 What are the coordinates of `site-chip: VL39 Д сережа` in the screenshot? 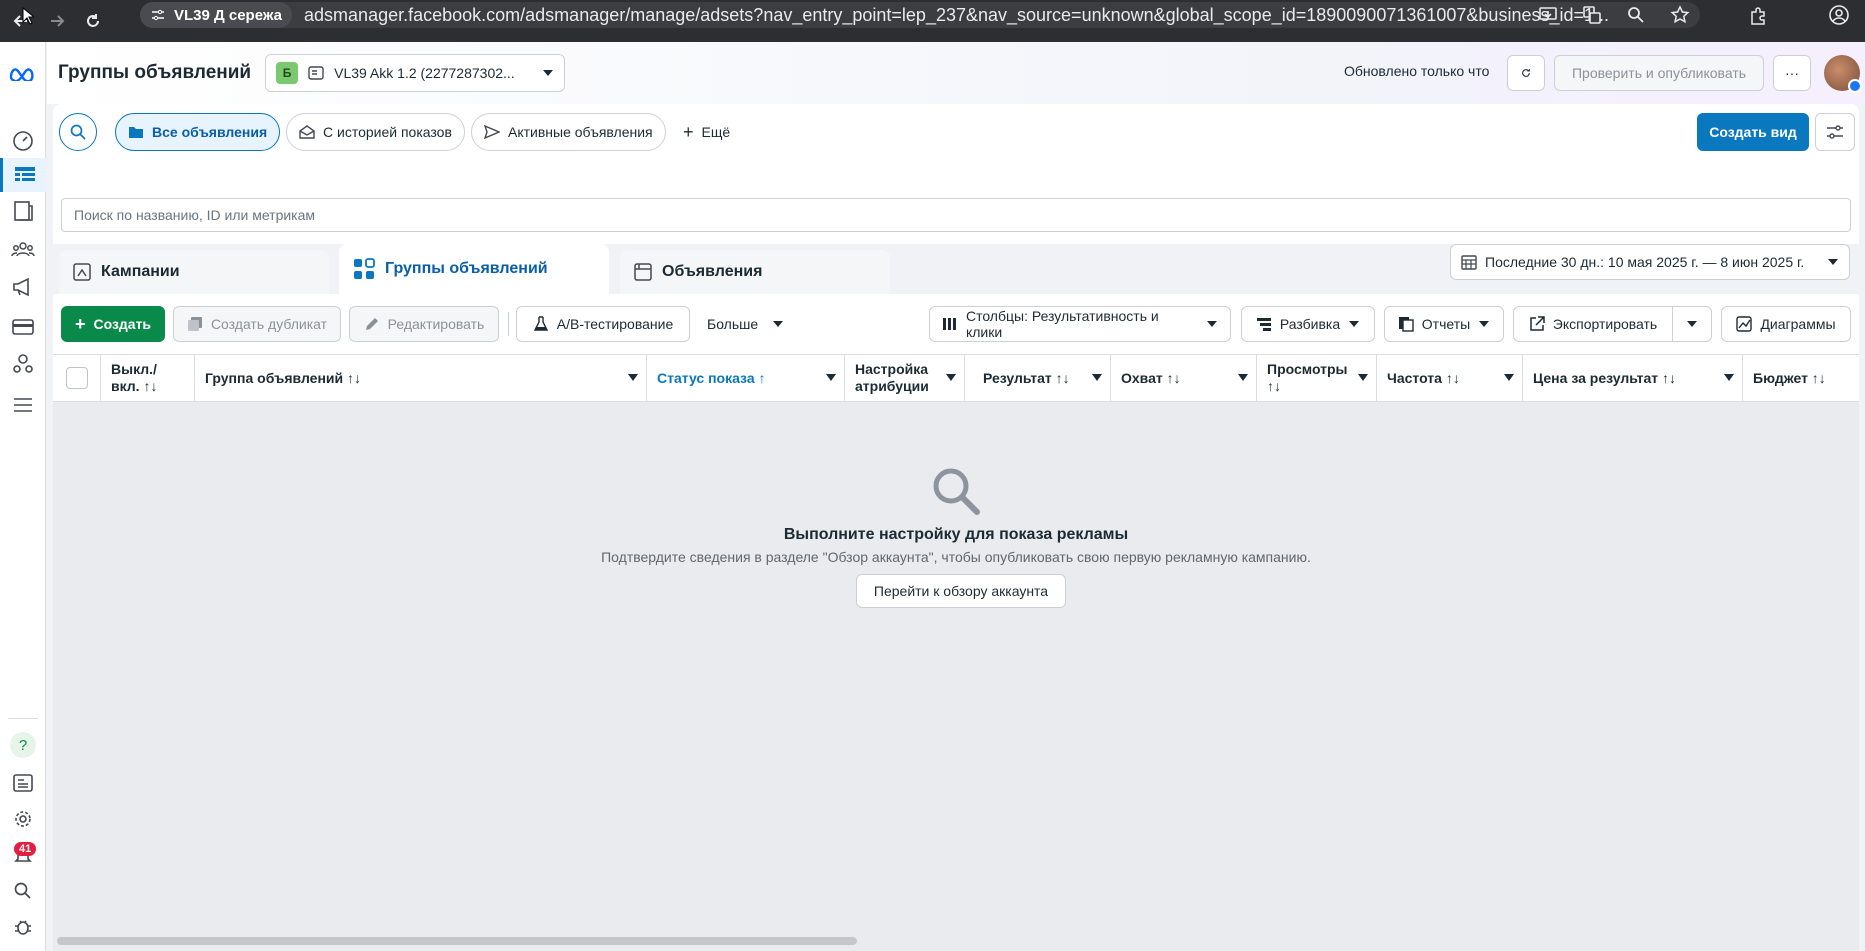 It's located at (216, 15).